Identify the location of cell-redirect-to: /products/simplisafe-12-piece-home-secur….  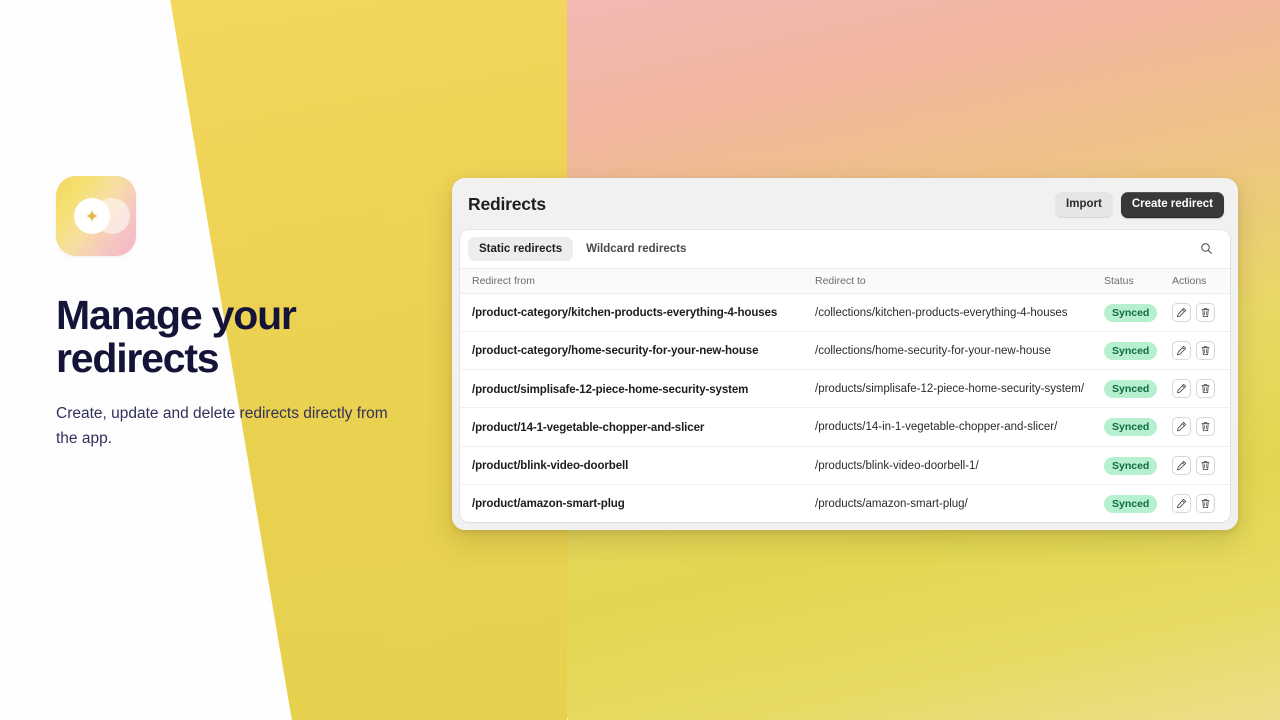
(952, 389).